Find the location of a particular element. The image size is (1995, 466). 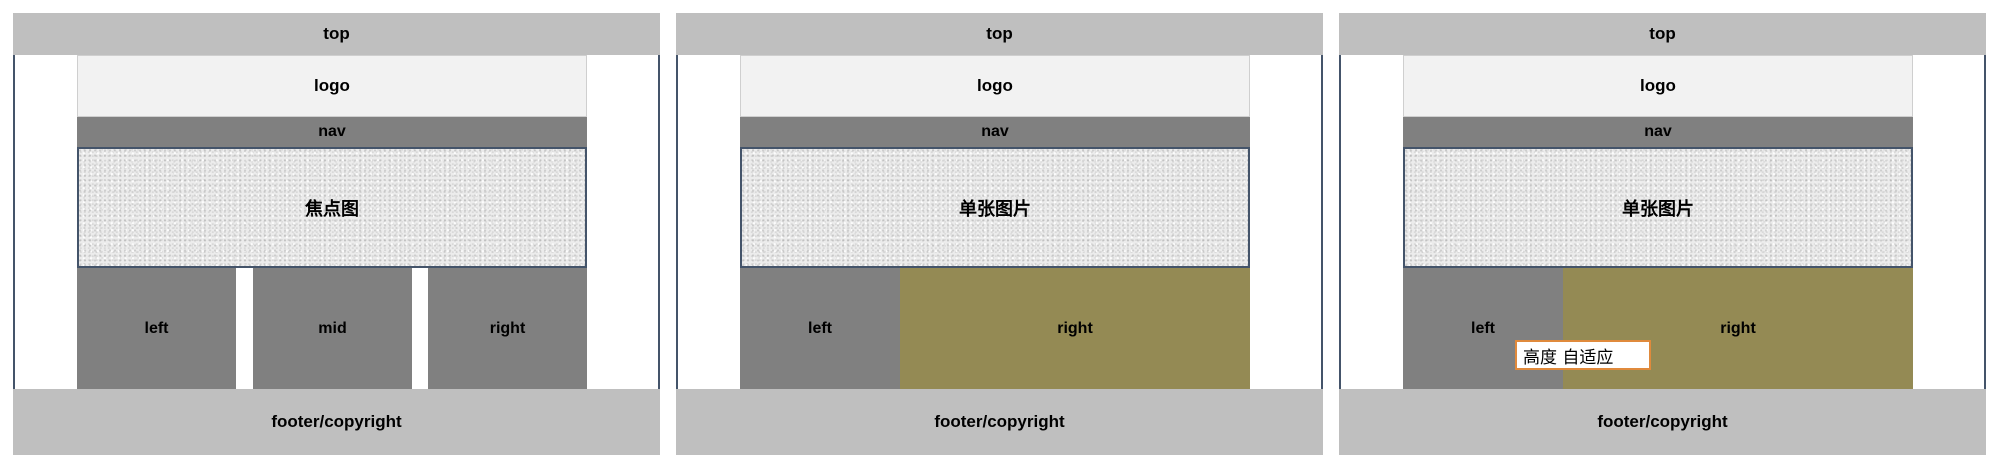

mid-column: mid is located at coordinates (332, 328).